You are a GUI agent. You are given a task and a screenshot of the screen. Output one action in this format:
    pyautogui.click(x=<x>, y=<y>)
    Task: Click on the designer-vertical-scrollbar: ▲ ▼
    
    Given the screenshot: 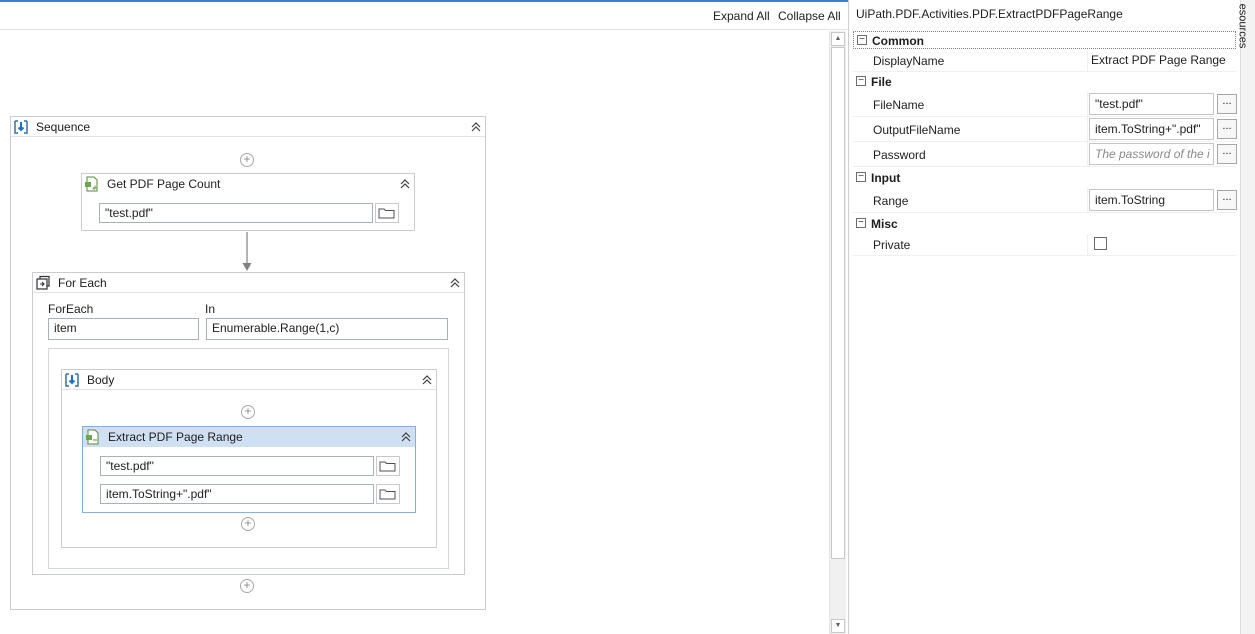 What is the action you would take?
    pyautogui.click(x=837, y=332)
    